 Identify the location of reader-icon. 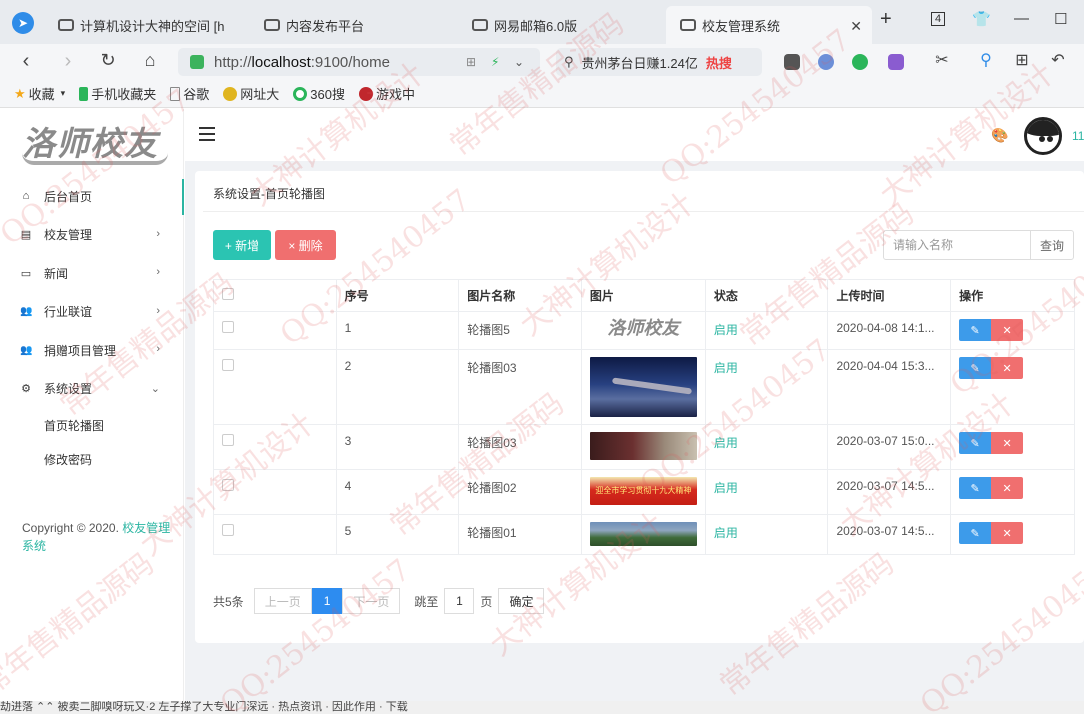
(792, 62).